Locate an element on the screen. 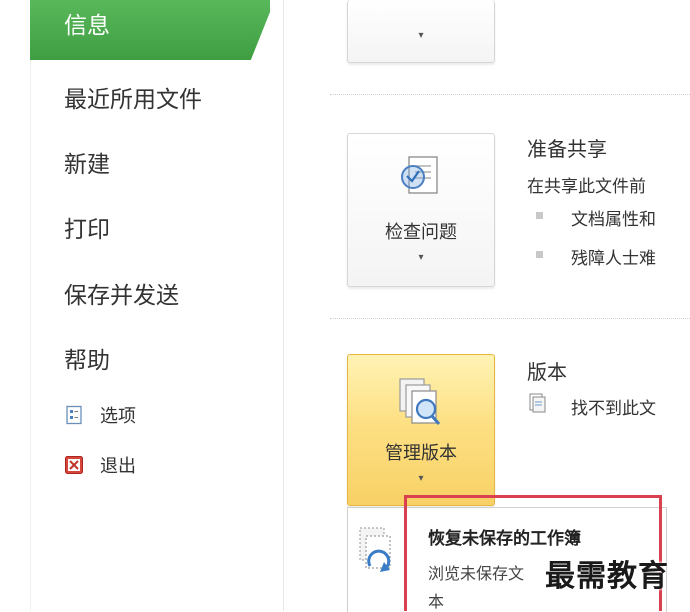  nav-item-recent: 最近所用文件 is located at coordinates (133, 97).